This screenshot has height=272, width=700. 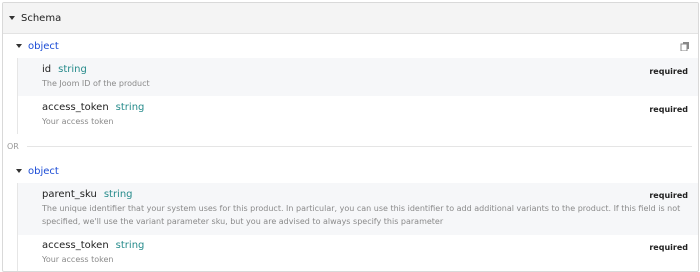 What do you see at coordinates (47, 69) in the screenshot?
I see `property-name: id` at bounding box center [47, 69].